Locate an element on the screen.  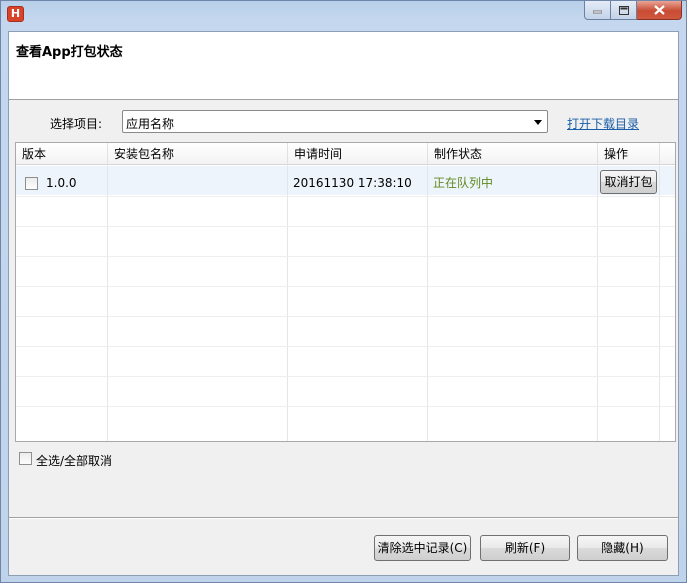
close-icon is located at coordinates (659, 10).